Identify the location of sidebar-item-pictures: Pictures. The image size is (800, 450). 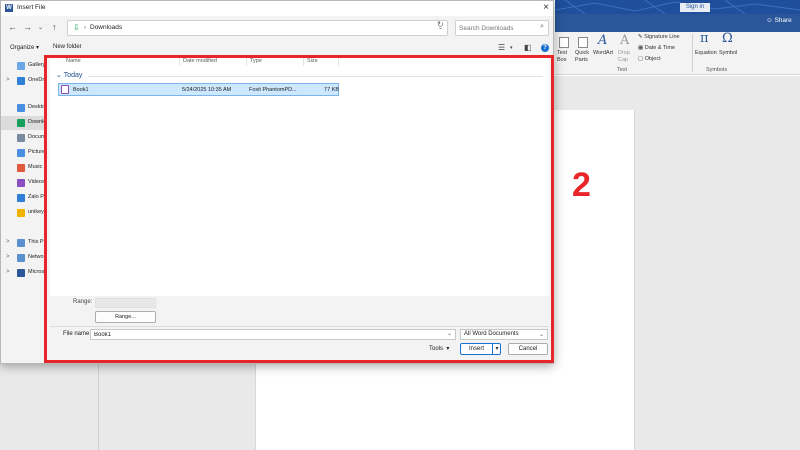
(24, 153).